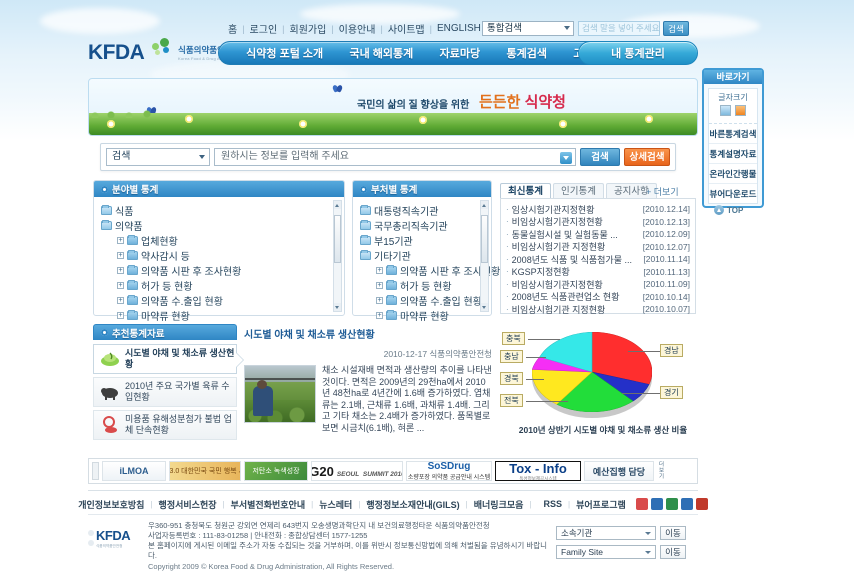 The image size is (854, 572). I want to click on footer-affiliate-select: 소속기관, so click(606, 533).